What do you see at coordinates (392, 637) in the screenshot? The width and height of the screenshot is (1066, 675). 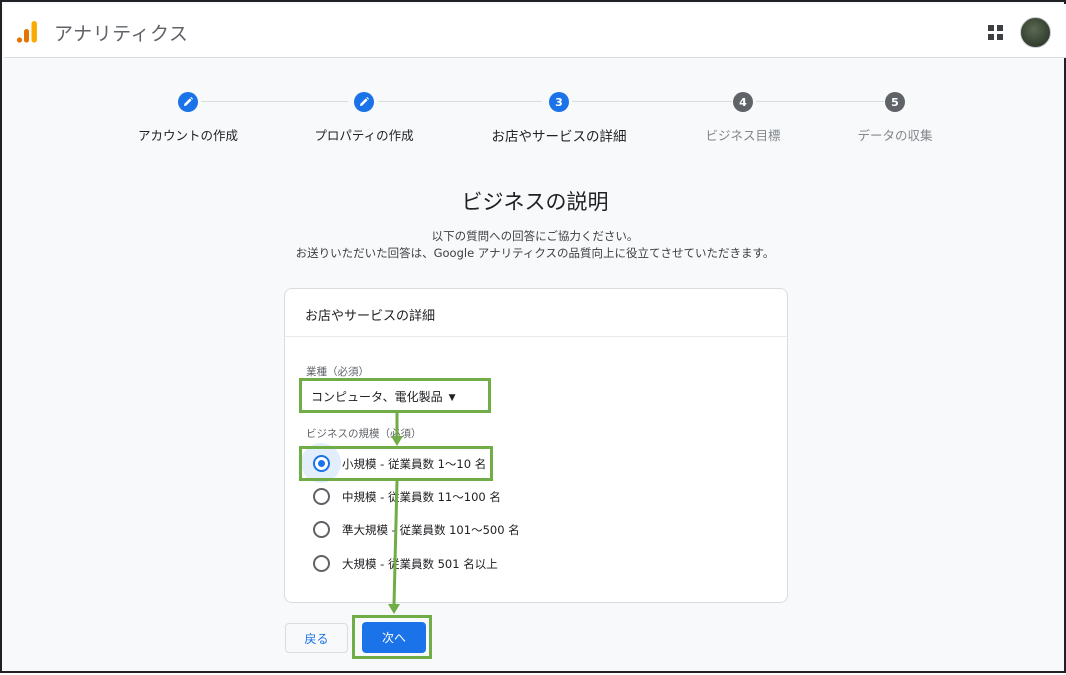 I see `next-button-highlight-box` at bounding box center [392, 637].